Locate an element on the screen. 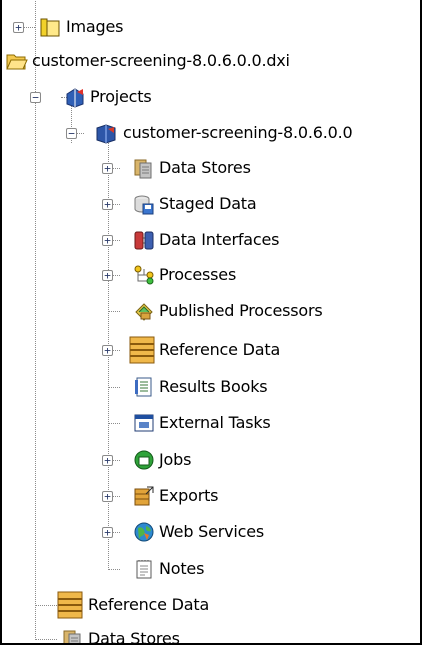  tree-node-project: − customer-screening-8.0.6.0.0 is located at coordinates (211, 133).